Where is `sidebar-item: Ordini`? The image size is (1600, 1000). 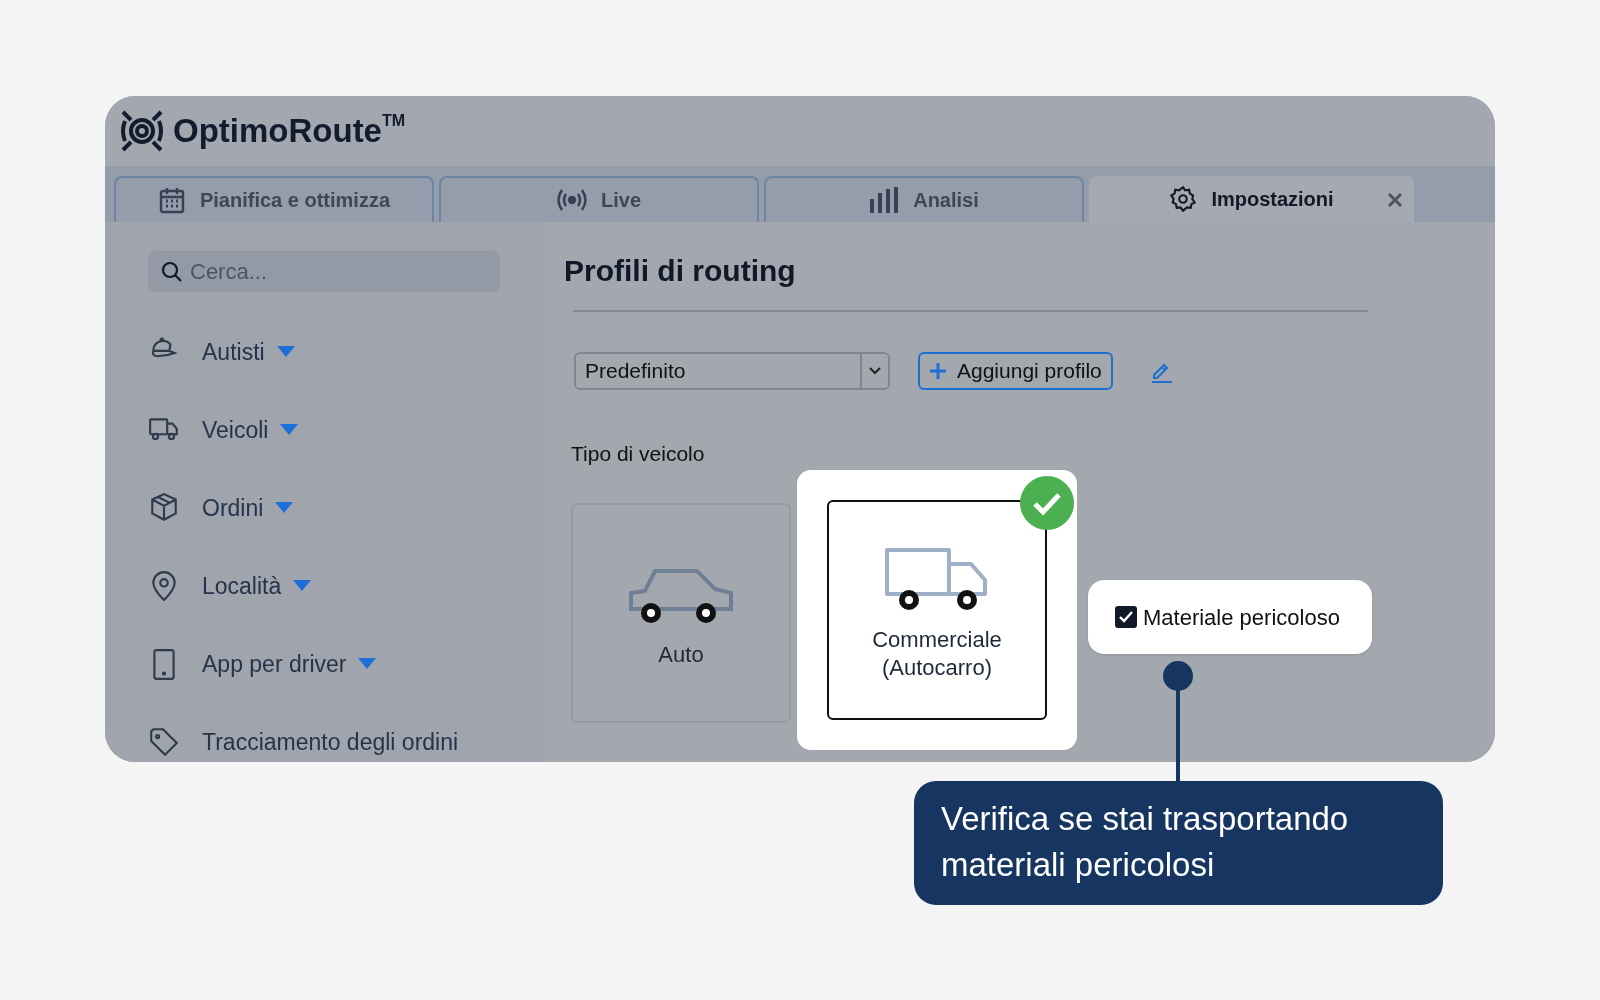
sidebar-item: Ordini is located at coordinates (233, 508).